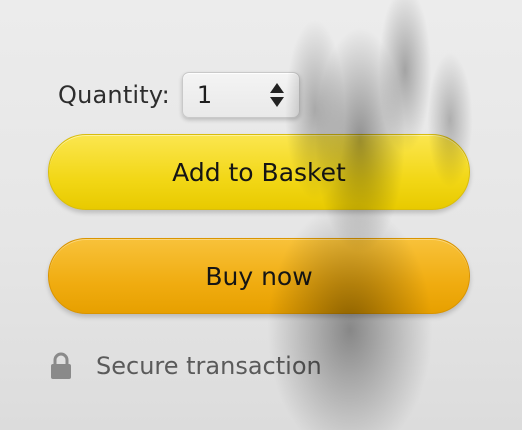 Image resolution: width=522 pixels, height=430 pixels. Describe the element at coordinates (61, 365) in the screenshot. I see `lock-icon` at that location.